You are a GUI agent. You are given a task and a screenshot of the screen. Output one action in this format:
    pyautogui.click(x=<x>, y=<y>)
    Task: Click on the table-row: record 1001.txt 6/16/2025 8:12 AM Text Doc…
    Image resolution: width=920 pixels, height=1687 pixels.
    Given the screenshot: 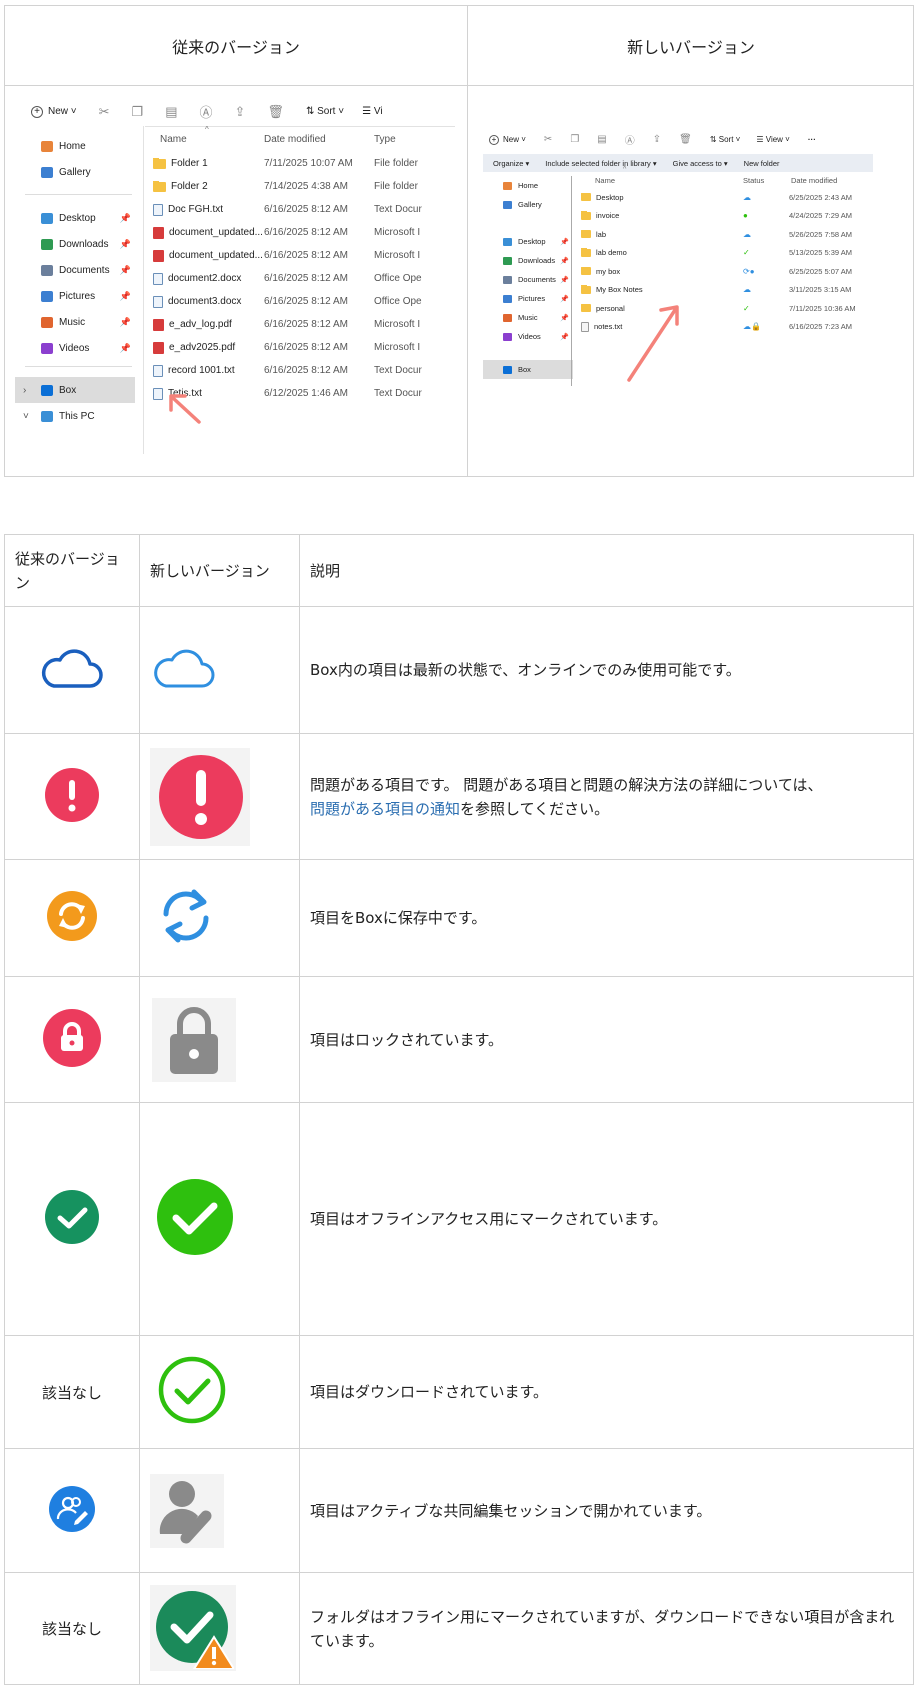 What is the action you would take?
    pyautogui.click(x=303, y=370)
    